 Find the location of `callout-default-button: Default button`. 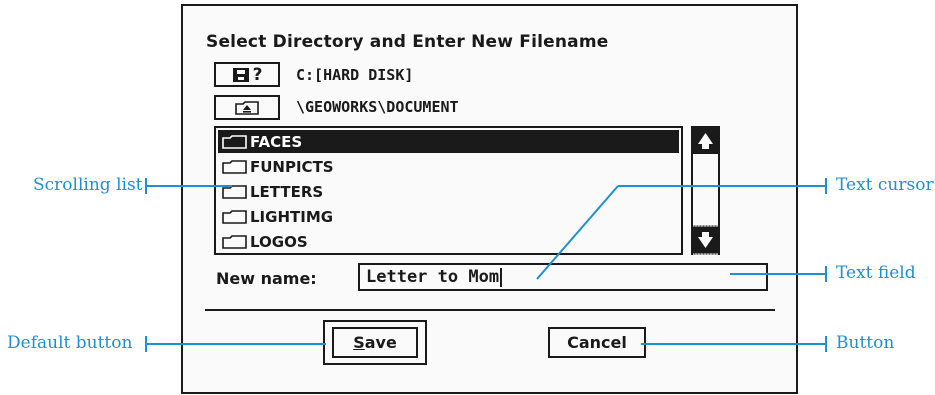

callout-default-button: Default button is located at coordinates (70, 343).